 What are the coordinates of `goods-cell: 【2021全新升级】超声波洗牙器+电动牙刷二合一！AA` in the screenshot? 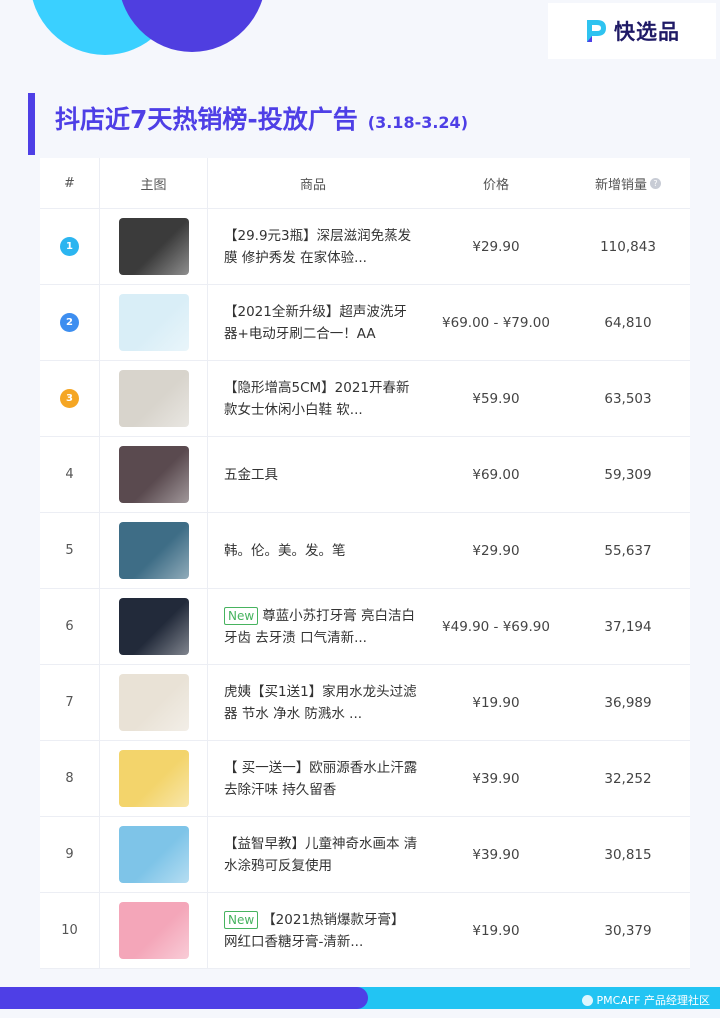 It's located at (317, 322).